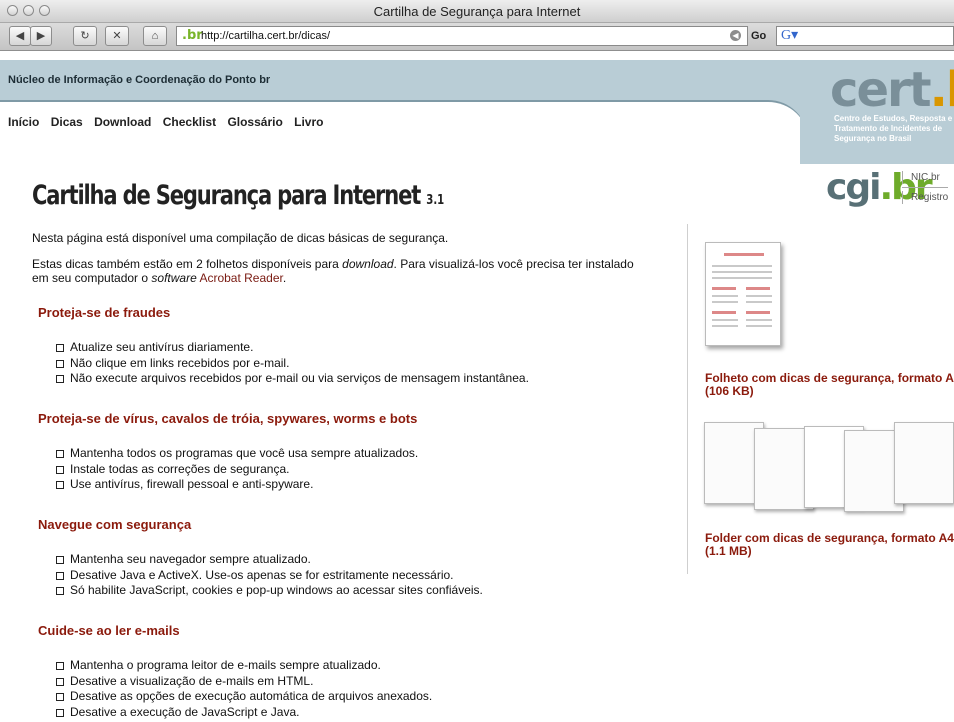  I want to click on window-titlebar: Cartilha de Segurança para Internet, so click(477, 11).